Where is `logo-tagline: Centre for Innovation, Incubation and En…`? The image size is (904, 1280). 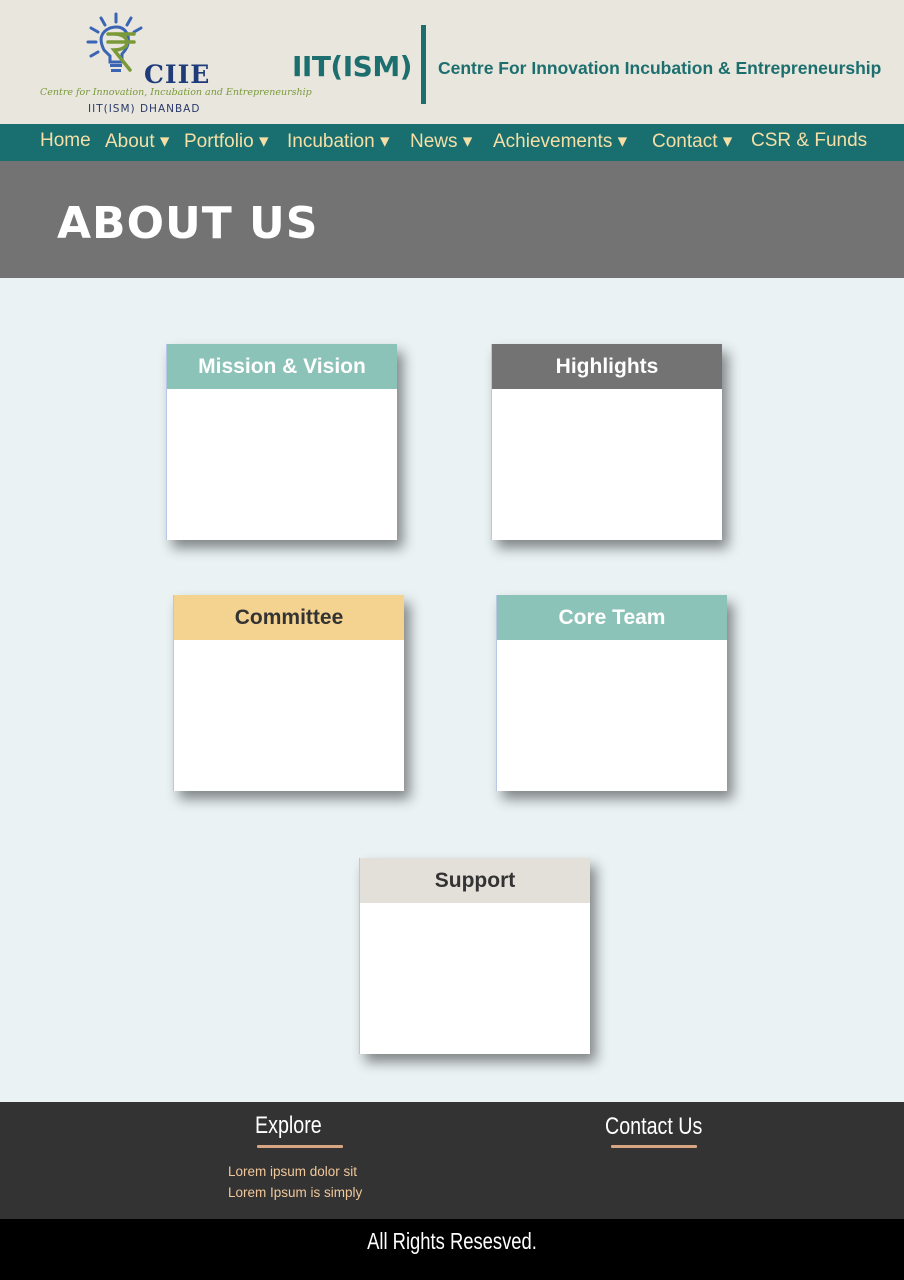 logo-tagline: Centre for Innovation, Incubation and En… is located at coordinates (176, 92).